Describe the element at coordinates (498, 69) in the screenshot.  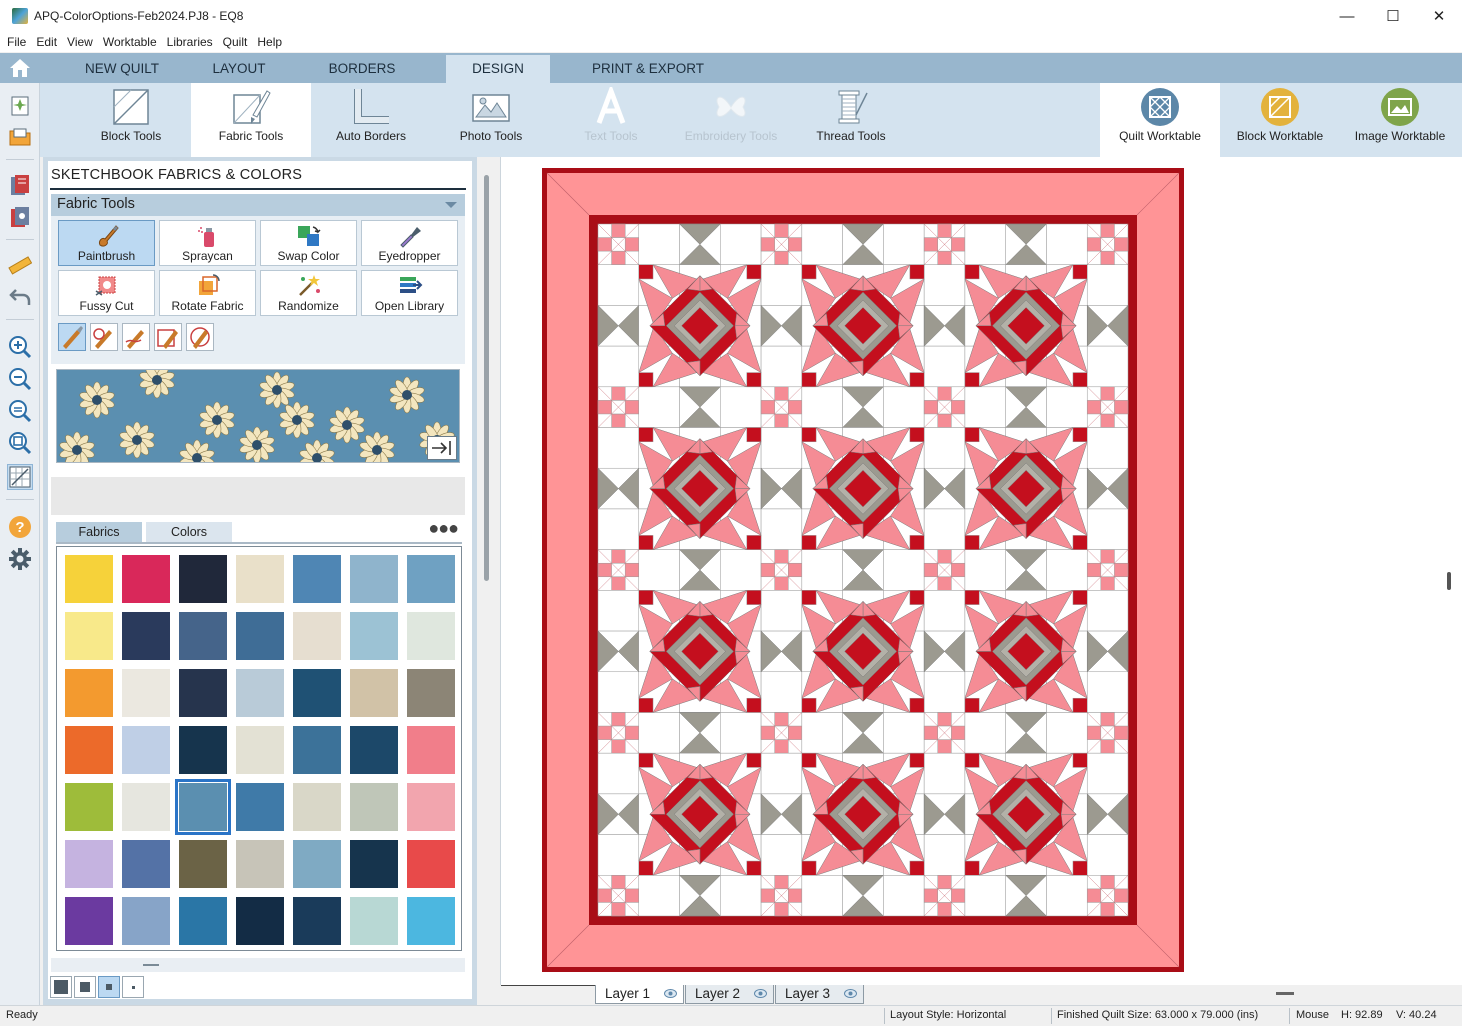
I see `tab-design: DESIGN` at that location.